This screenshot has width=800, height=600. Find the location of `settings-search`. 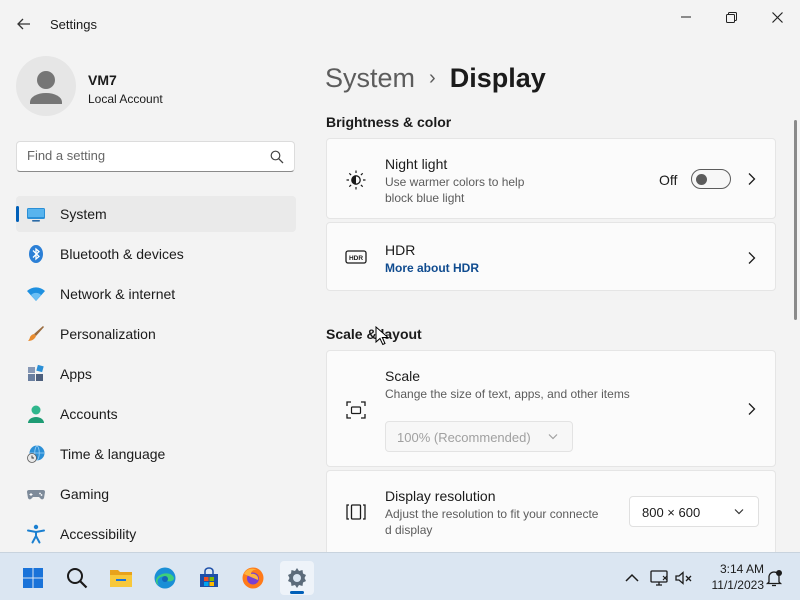

settings-search is located at coordinates (155, 156).